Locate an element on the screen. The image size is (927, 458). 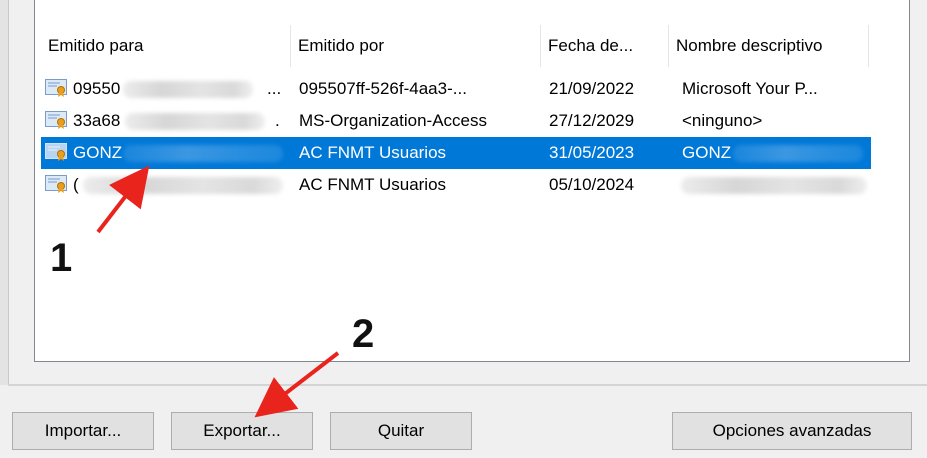
table-row: ( AC FNMT Usuarios 05/10/2024 is located at coordinates (456, 185).